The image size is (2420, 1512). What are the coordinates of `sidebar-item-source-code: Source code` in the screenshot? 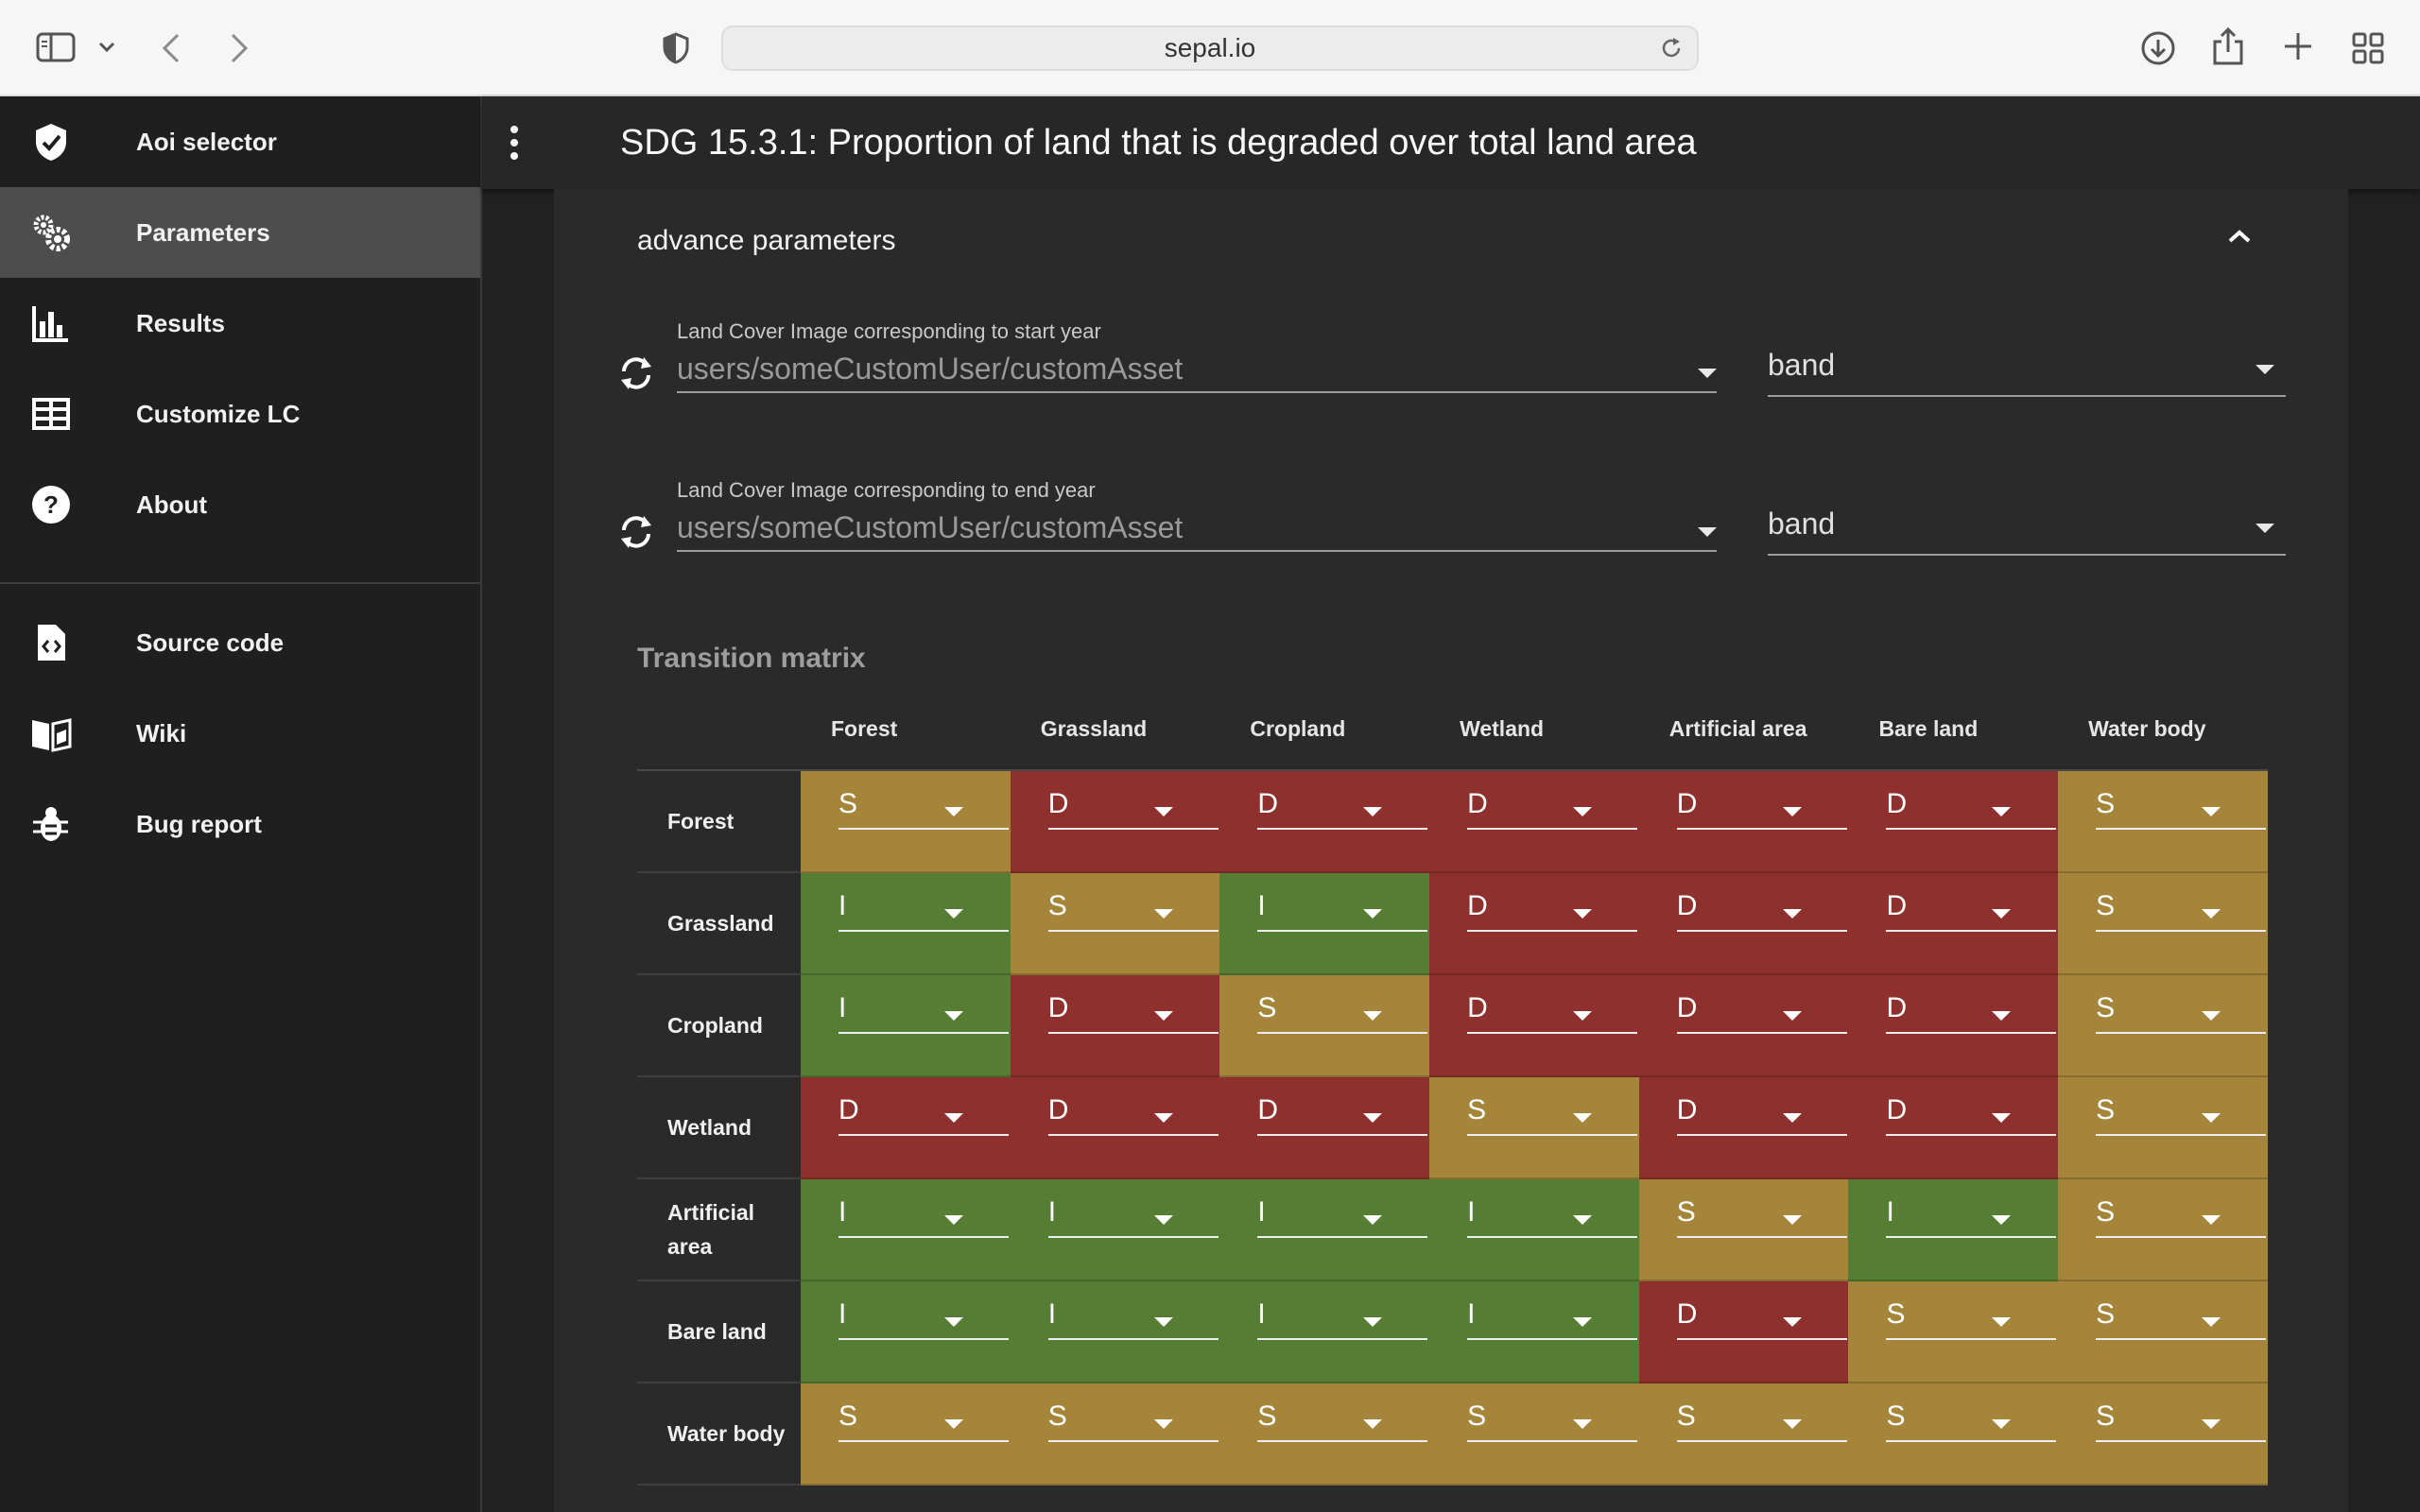 It's located at (240, 642).